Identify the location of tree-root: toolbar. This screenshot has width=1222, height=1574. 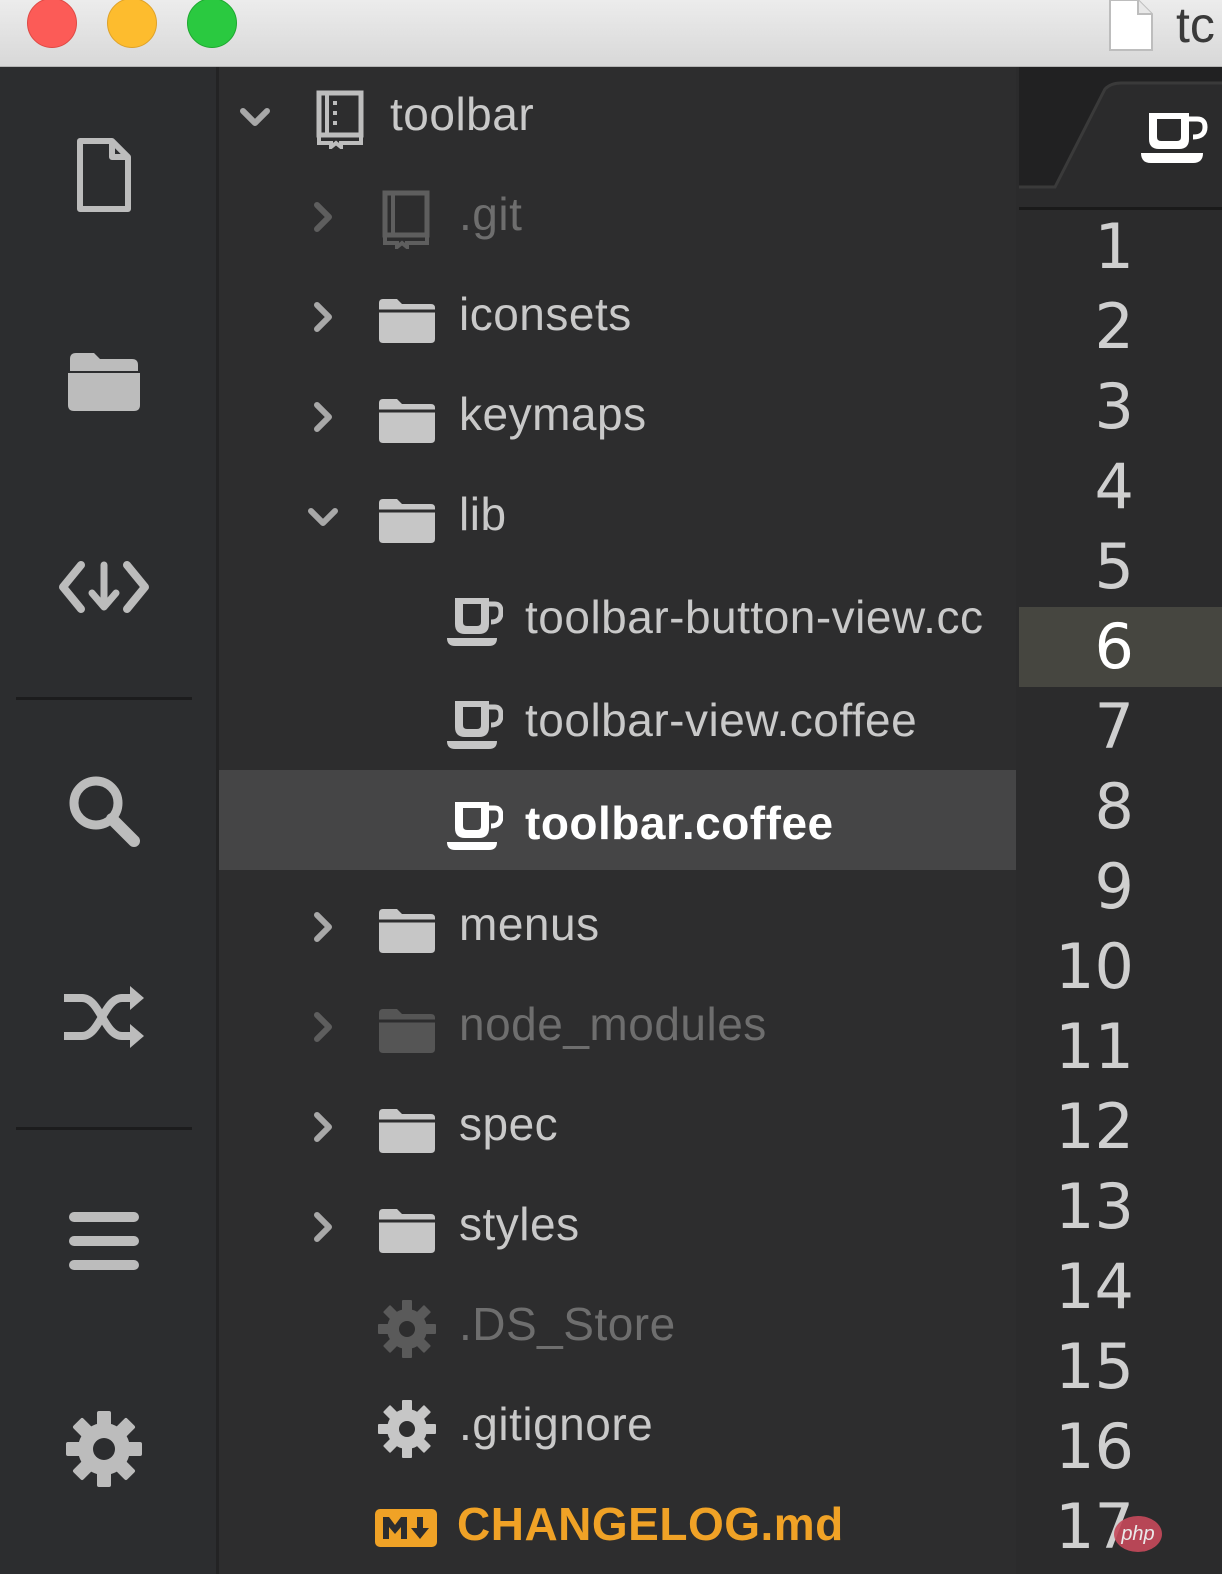
(617, 117).